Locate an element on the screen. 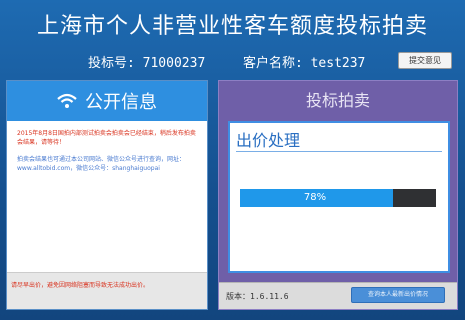 This screenshot has width=465, height=320. bid-no: 71000237 is located at coordinates (174, 63).